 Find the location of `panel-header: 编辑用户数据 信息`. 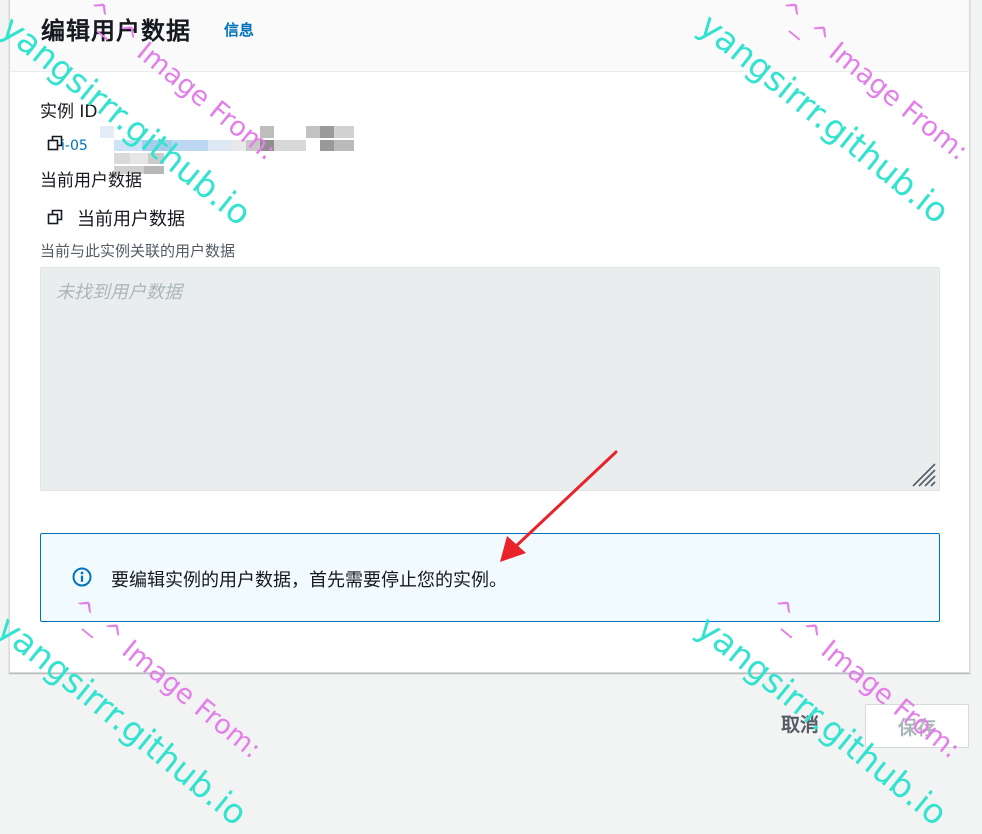

panel-header: 编辑用户数据 信息 is located at coordinates (489, 36).